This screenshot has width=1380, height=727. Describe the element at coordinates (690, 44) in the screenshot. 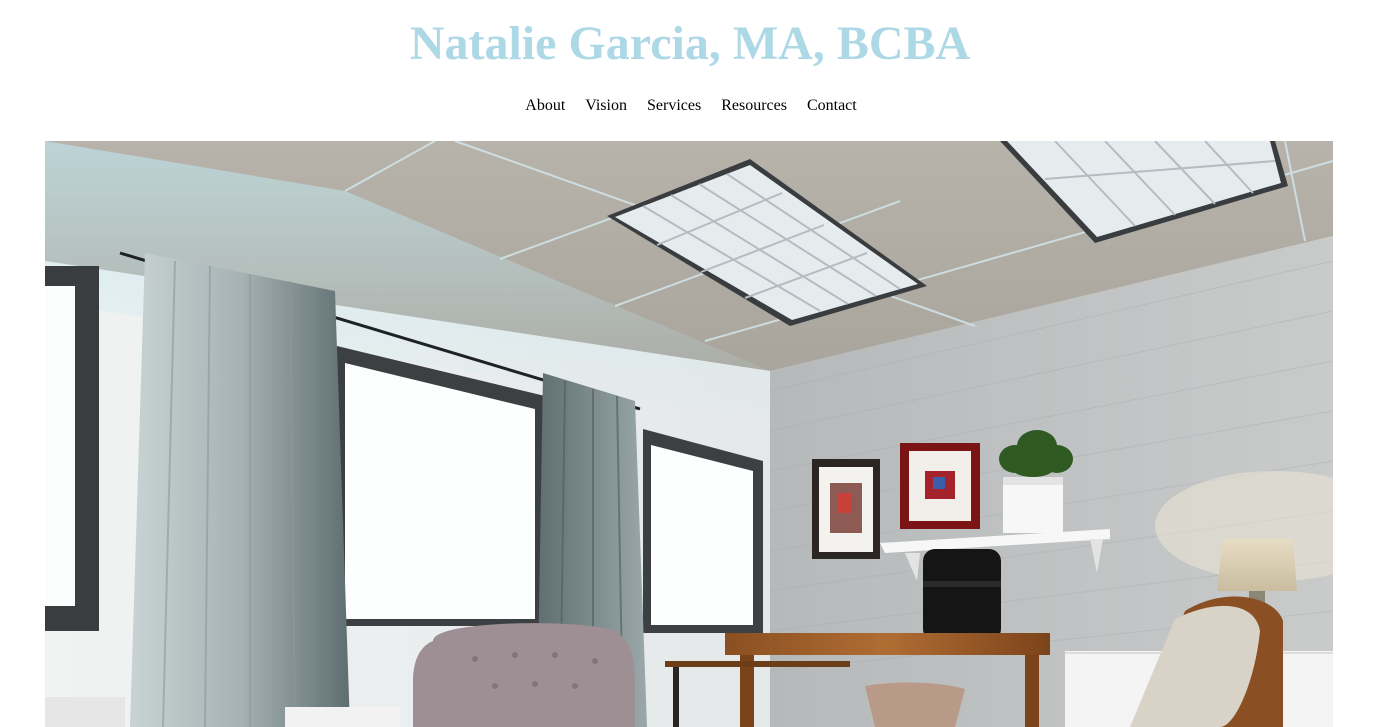

I see `site-title: Natalie Garcia, MA, BCBA` at that location.